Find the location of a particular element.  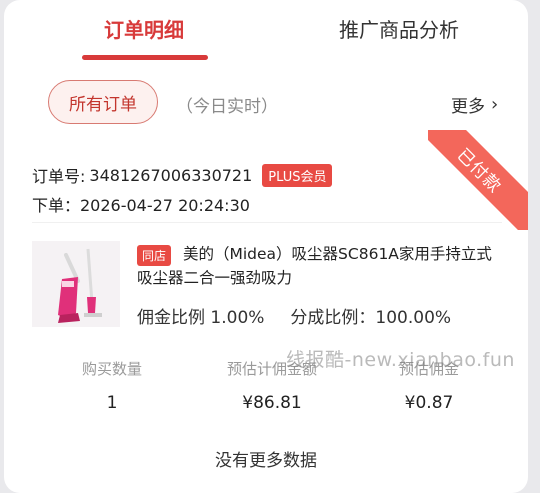

same-store-badge: 同店 is located at coordinates (154, 255).